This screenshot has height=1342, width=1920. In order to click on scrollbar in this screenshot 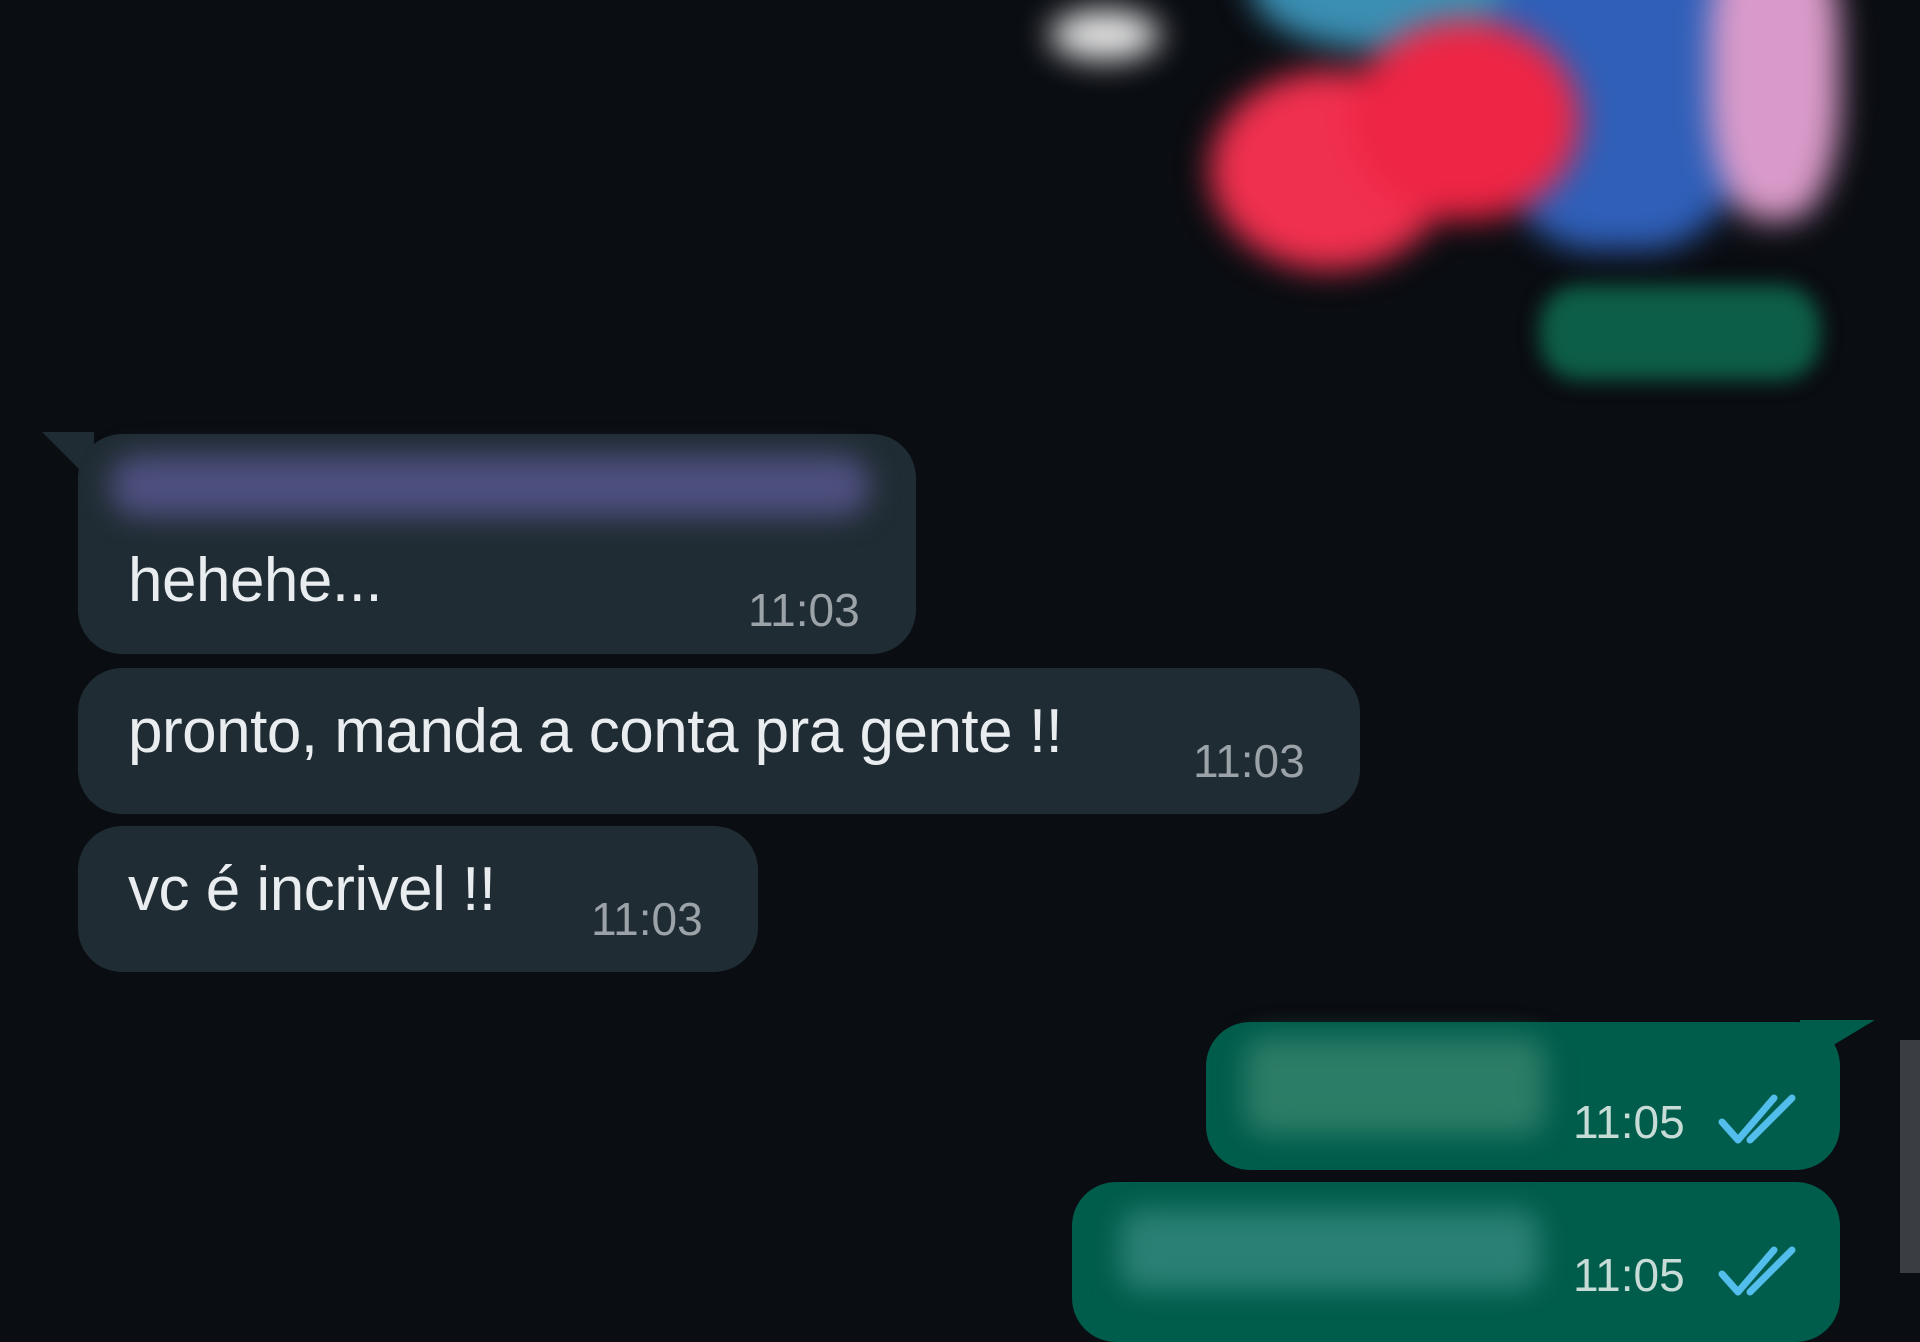, I will do `click(1910, 1156)`.